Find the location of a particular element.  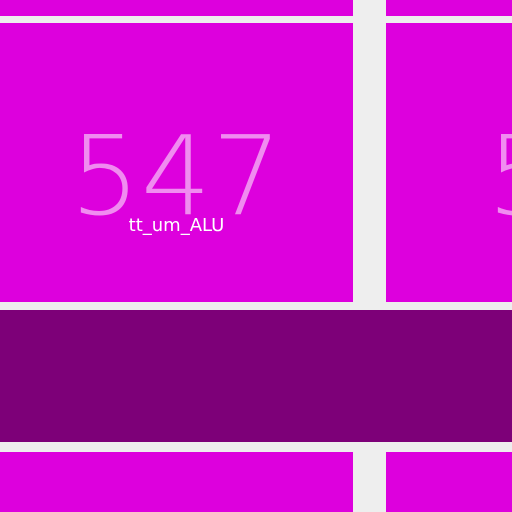

tile-label: tt_um_ALU is located at coordinates (176, 225).